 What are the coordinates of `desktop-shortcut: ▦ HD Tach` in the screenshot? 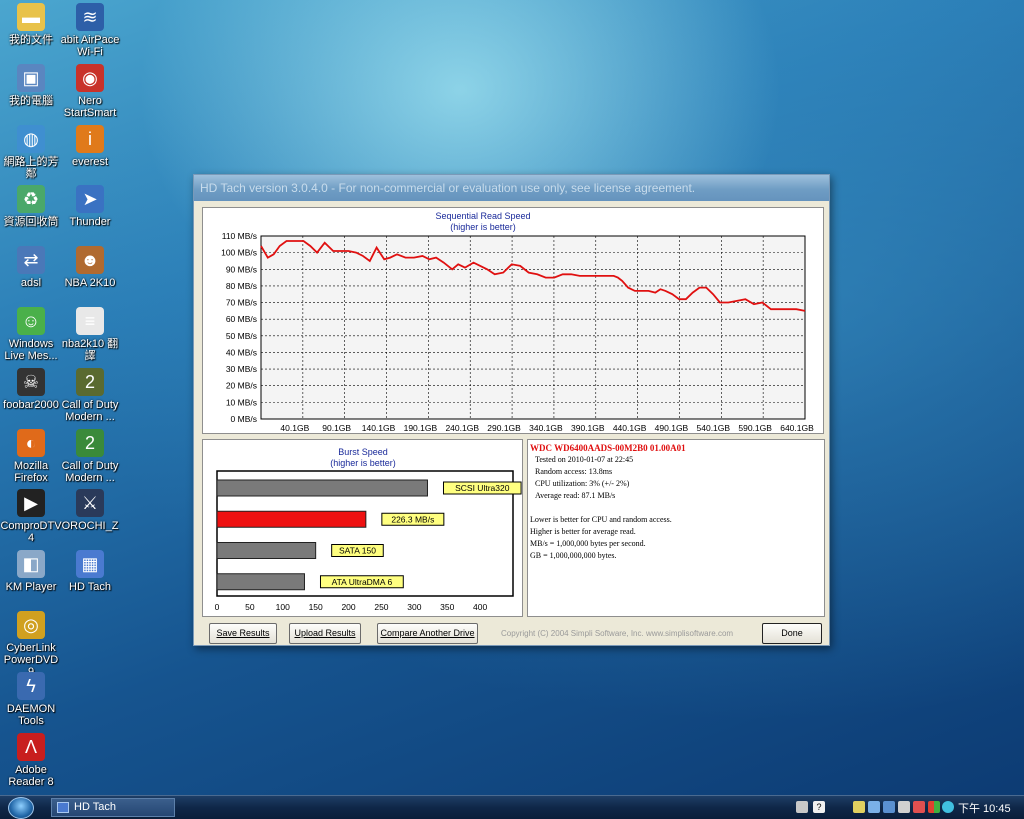 It's located at (90, 571).